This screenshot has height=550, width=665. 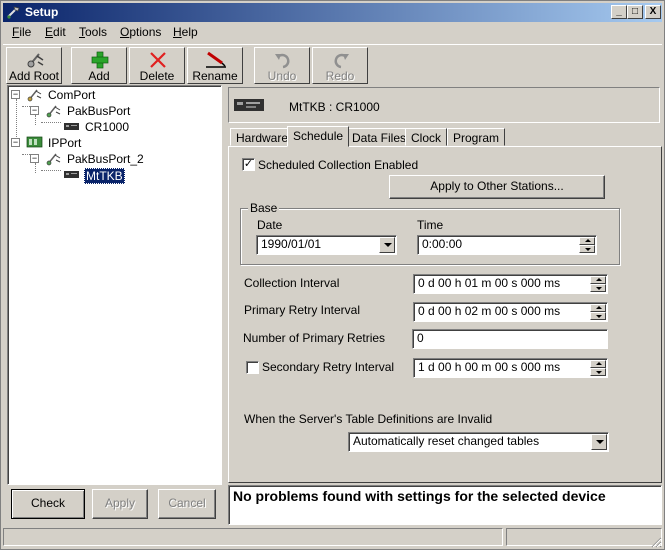 I want to click on tree-node-label: PakBusPort, so click(x=99, y=111).